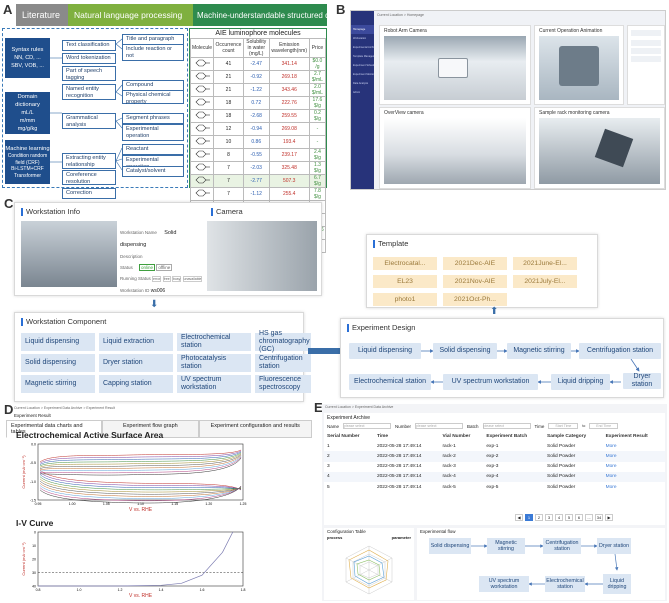 The image size is (669, 603). What do you see at coordinates (136, 363) in the screenshot?
I see `component-item: Dryer station` at bounding box center [136, 363].